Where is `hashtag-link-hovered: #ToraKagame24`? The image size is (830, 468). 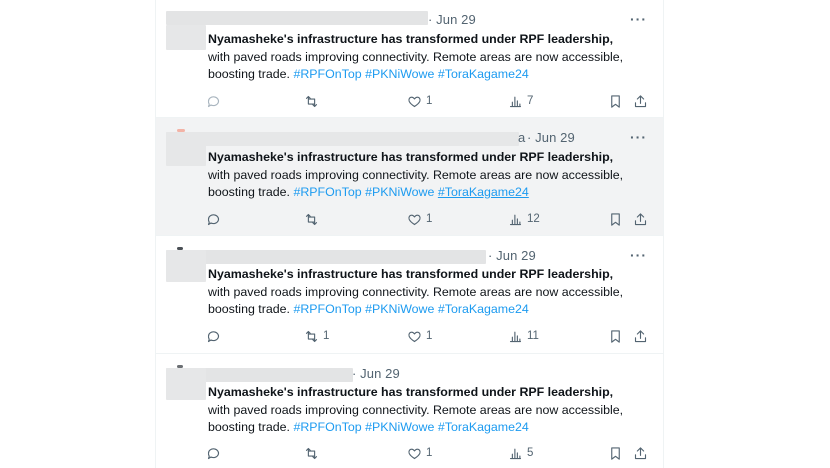 hashtag-link-hovered: #ToraKagame24 is located at coordinates (483, 192).